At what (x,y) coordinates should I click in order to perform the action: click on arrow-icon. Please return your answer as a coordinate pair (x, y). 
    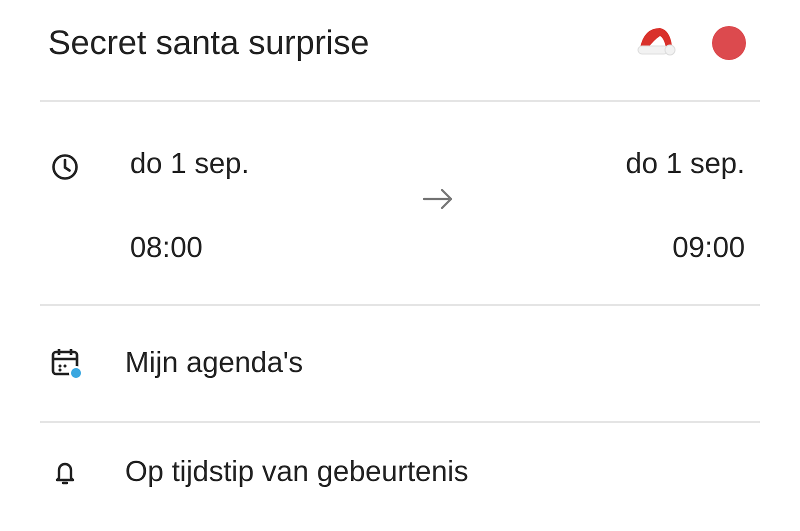
    Looking at the image, I should click on (438, 199).